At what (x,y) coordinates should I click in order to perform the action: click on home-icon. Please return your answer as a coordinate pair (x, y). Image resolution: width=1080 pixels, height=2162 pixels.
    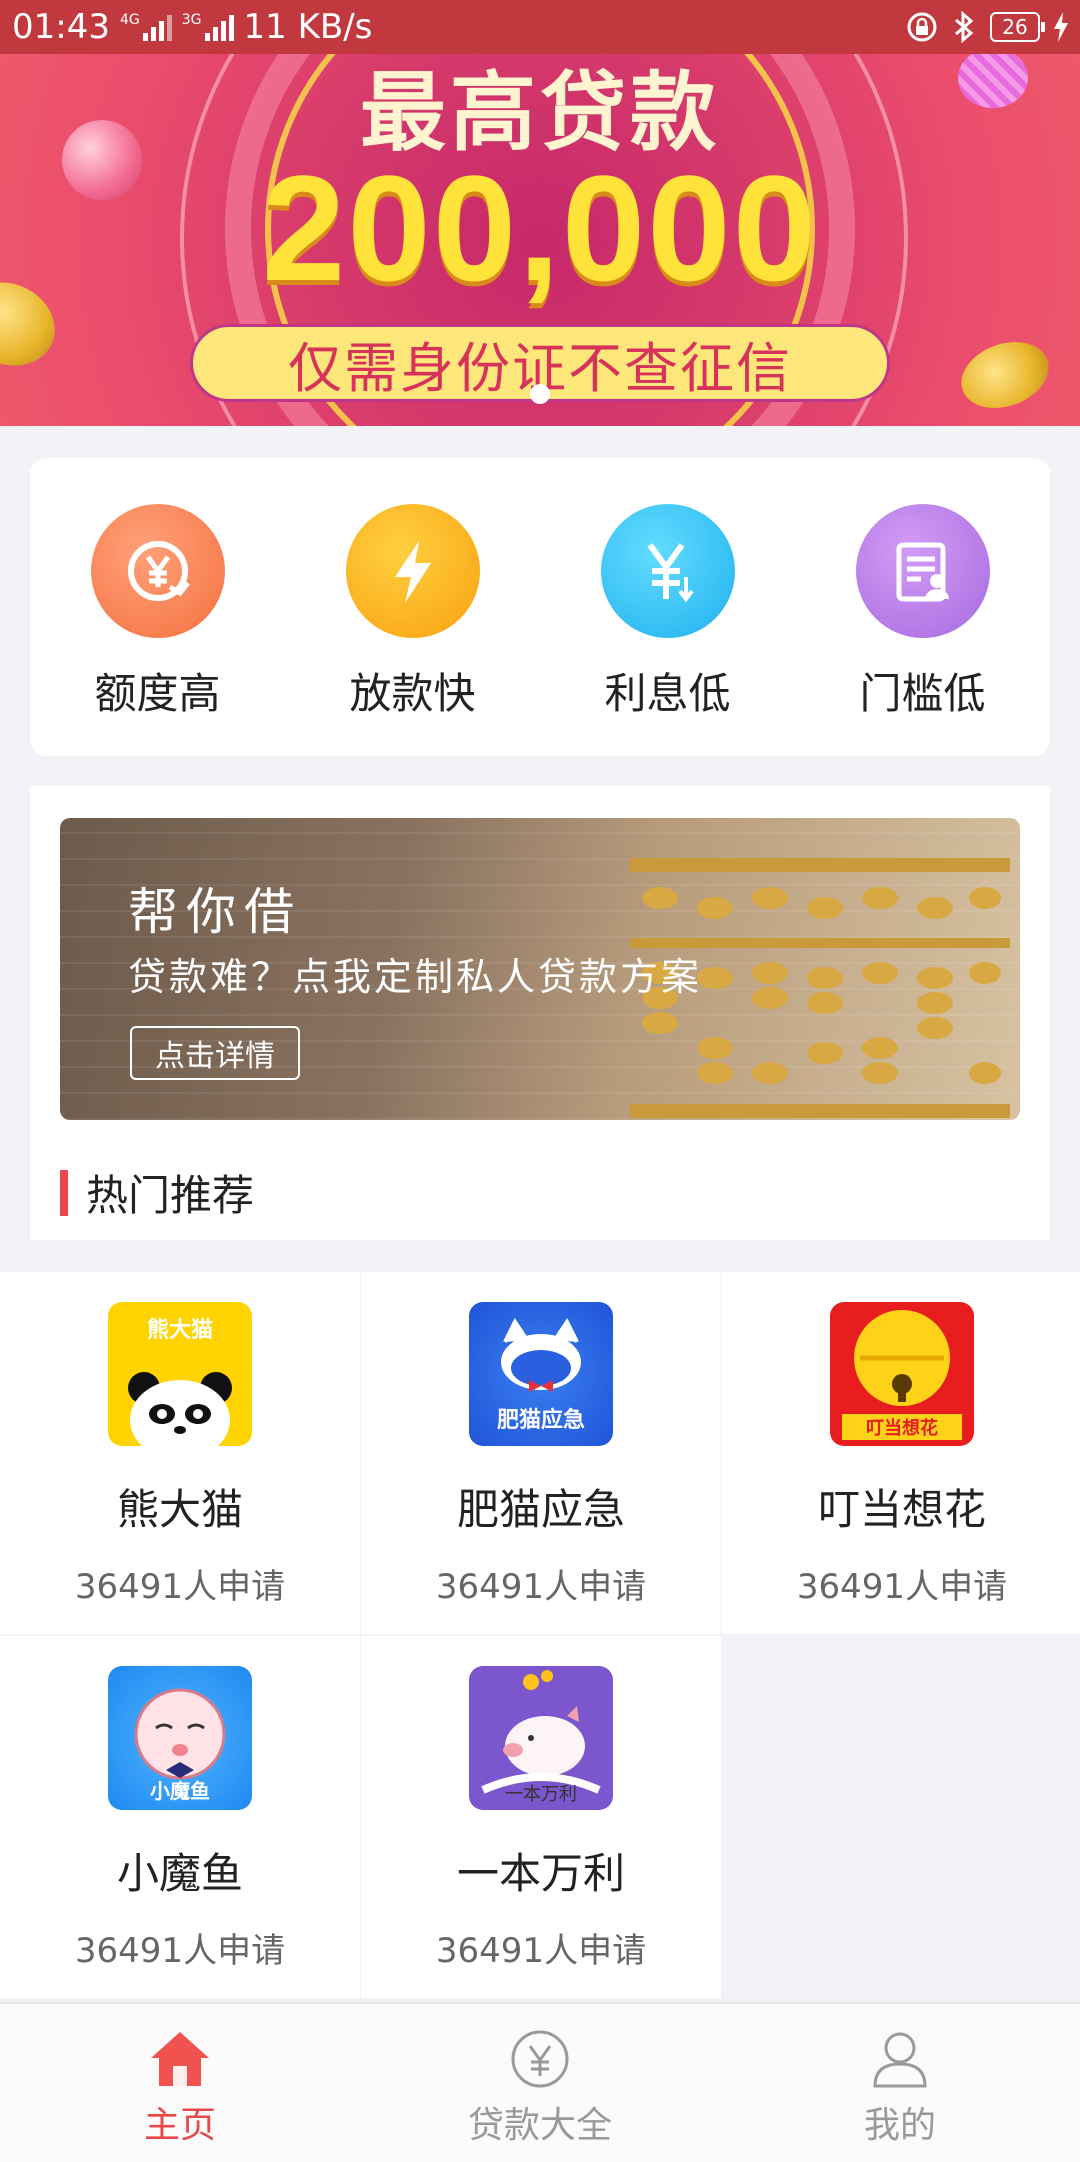
    Looking at the image, I should click on (180, 2059).